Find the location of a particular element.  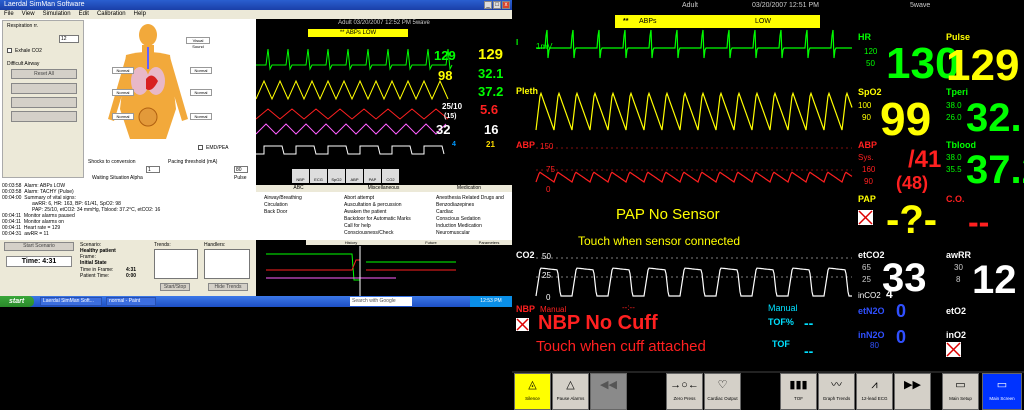

med-item: Conscious Sedation is located at coordinates (458, 219).